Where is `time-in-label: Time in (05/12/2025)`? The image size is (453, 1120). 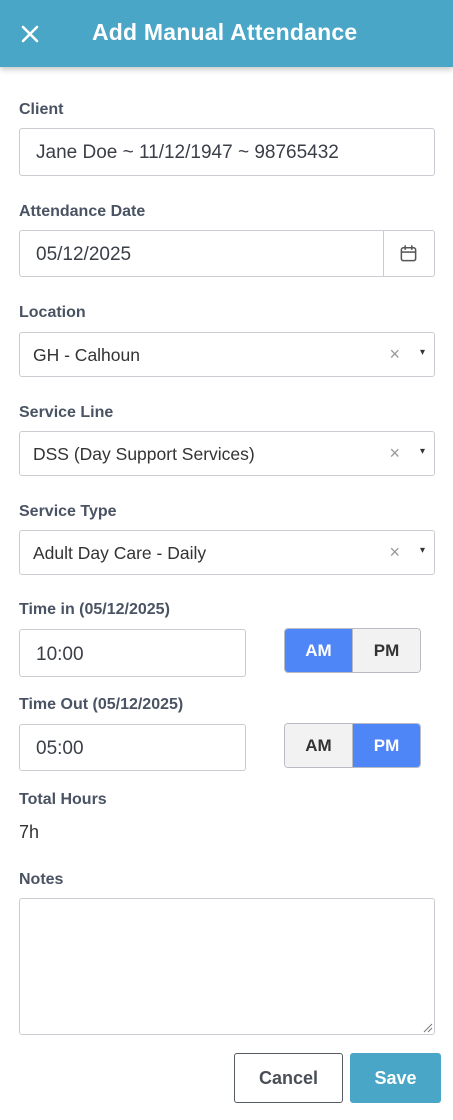
time-in-label: Time in (05/12/2025) is located at coordinates (94, 609).